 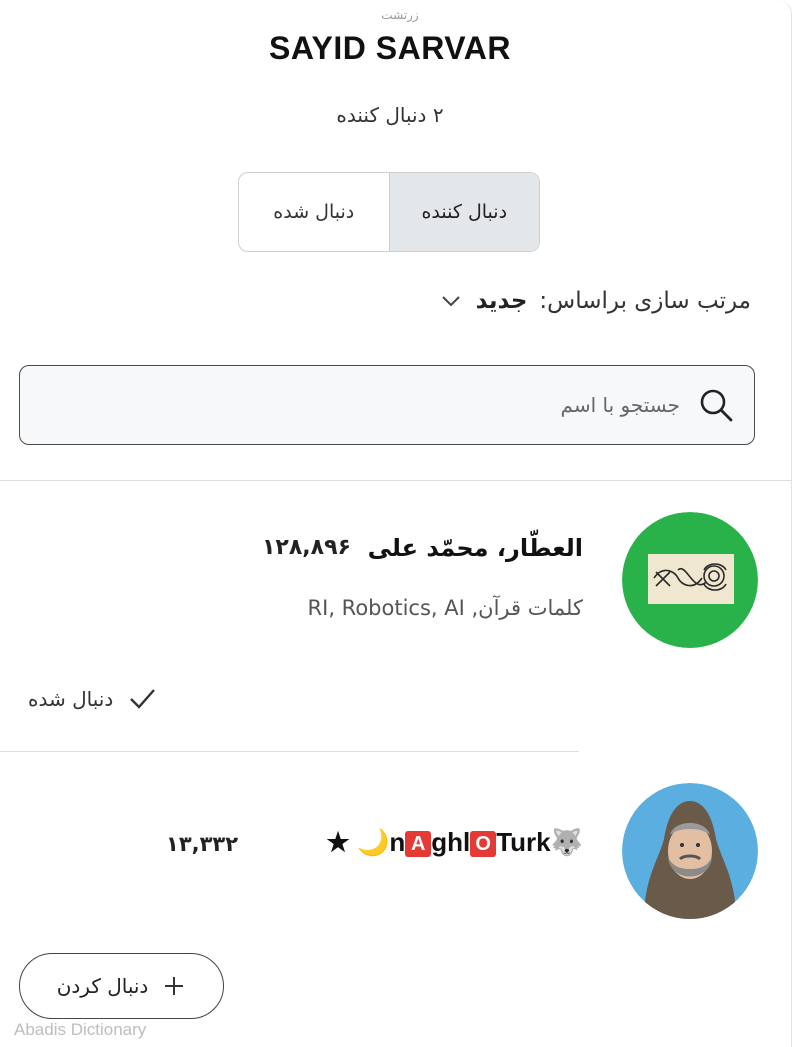 What do you see at coordinates (400, 15) in the screenshot?
I see `section-label: زرتشت` at bounding box center [400, 15].